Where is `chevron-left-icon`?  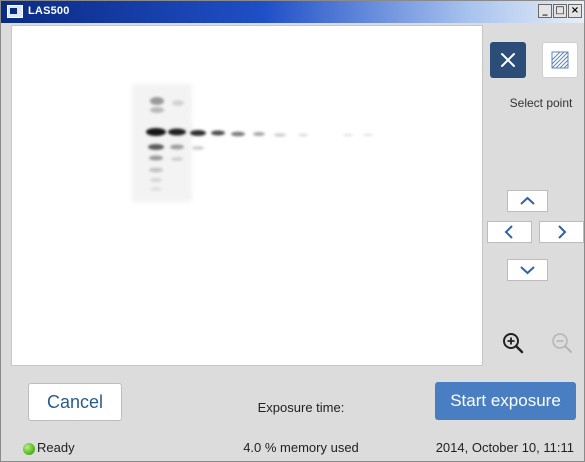 chevron-left-icon is located at coordinates (508, 232).